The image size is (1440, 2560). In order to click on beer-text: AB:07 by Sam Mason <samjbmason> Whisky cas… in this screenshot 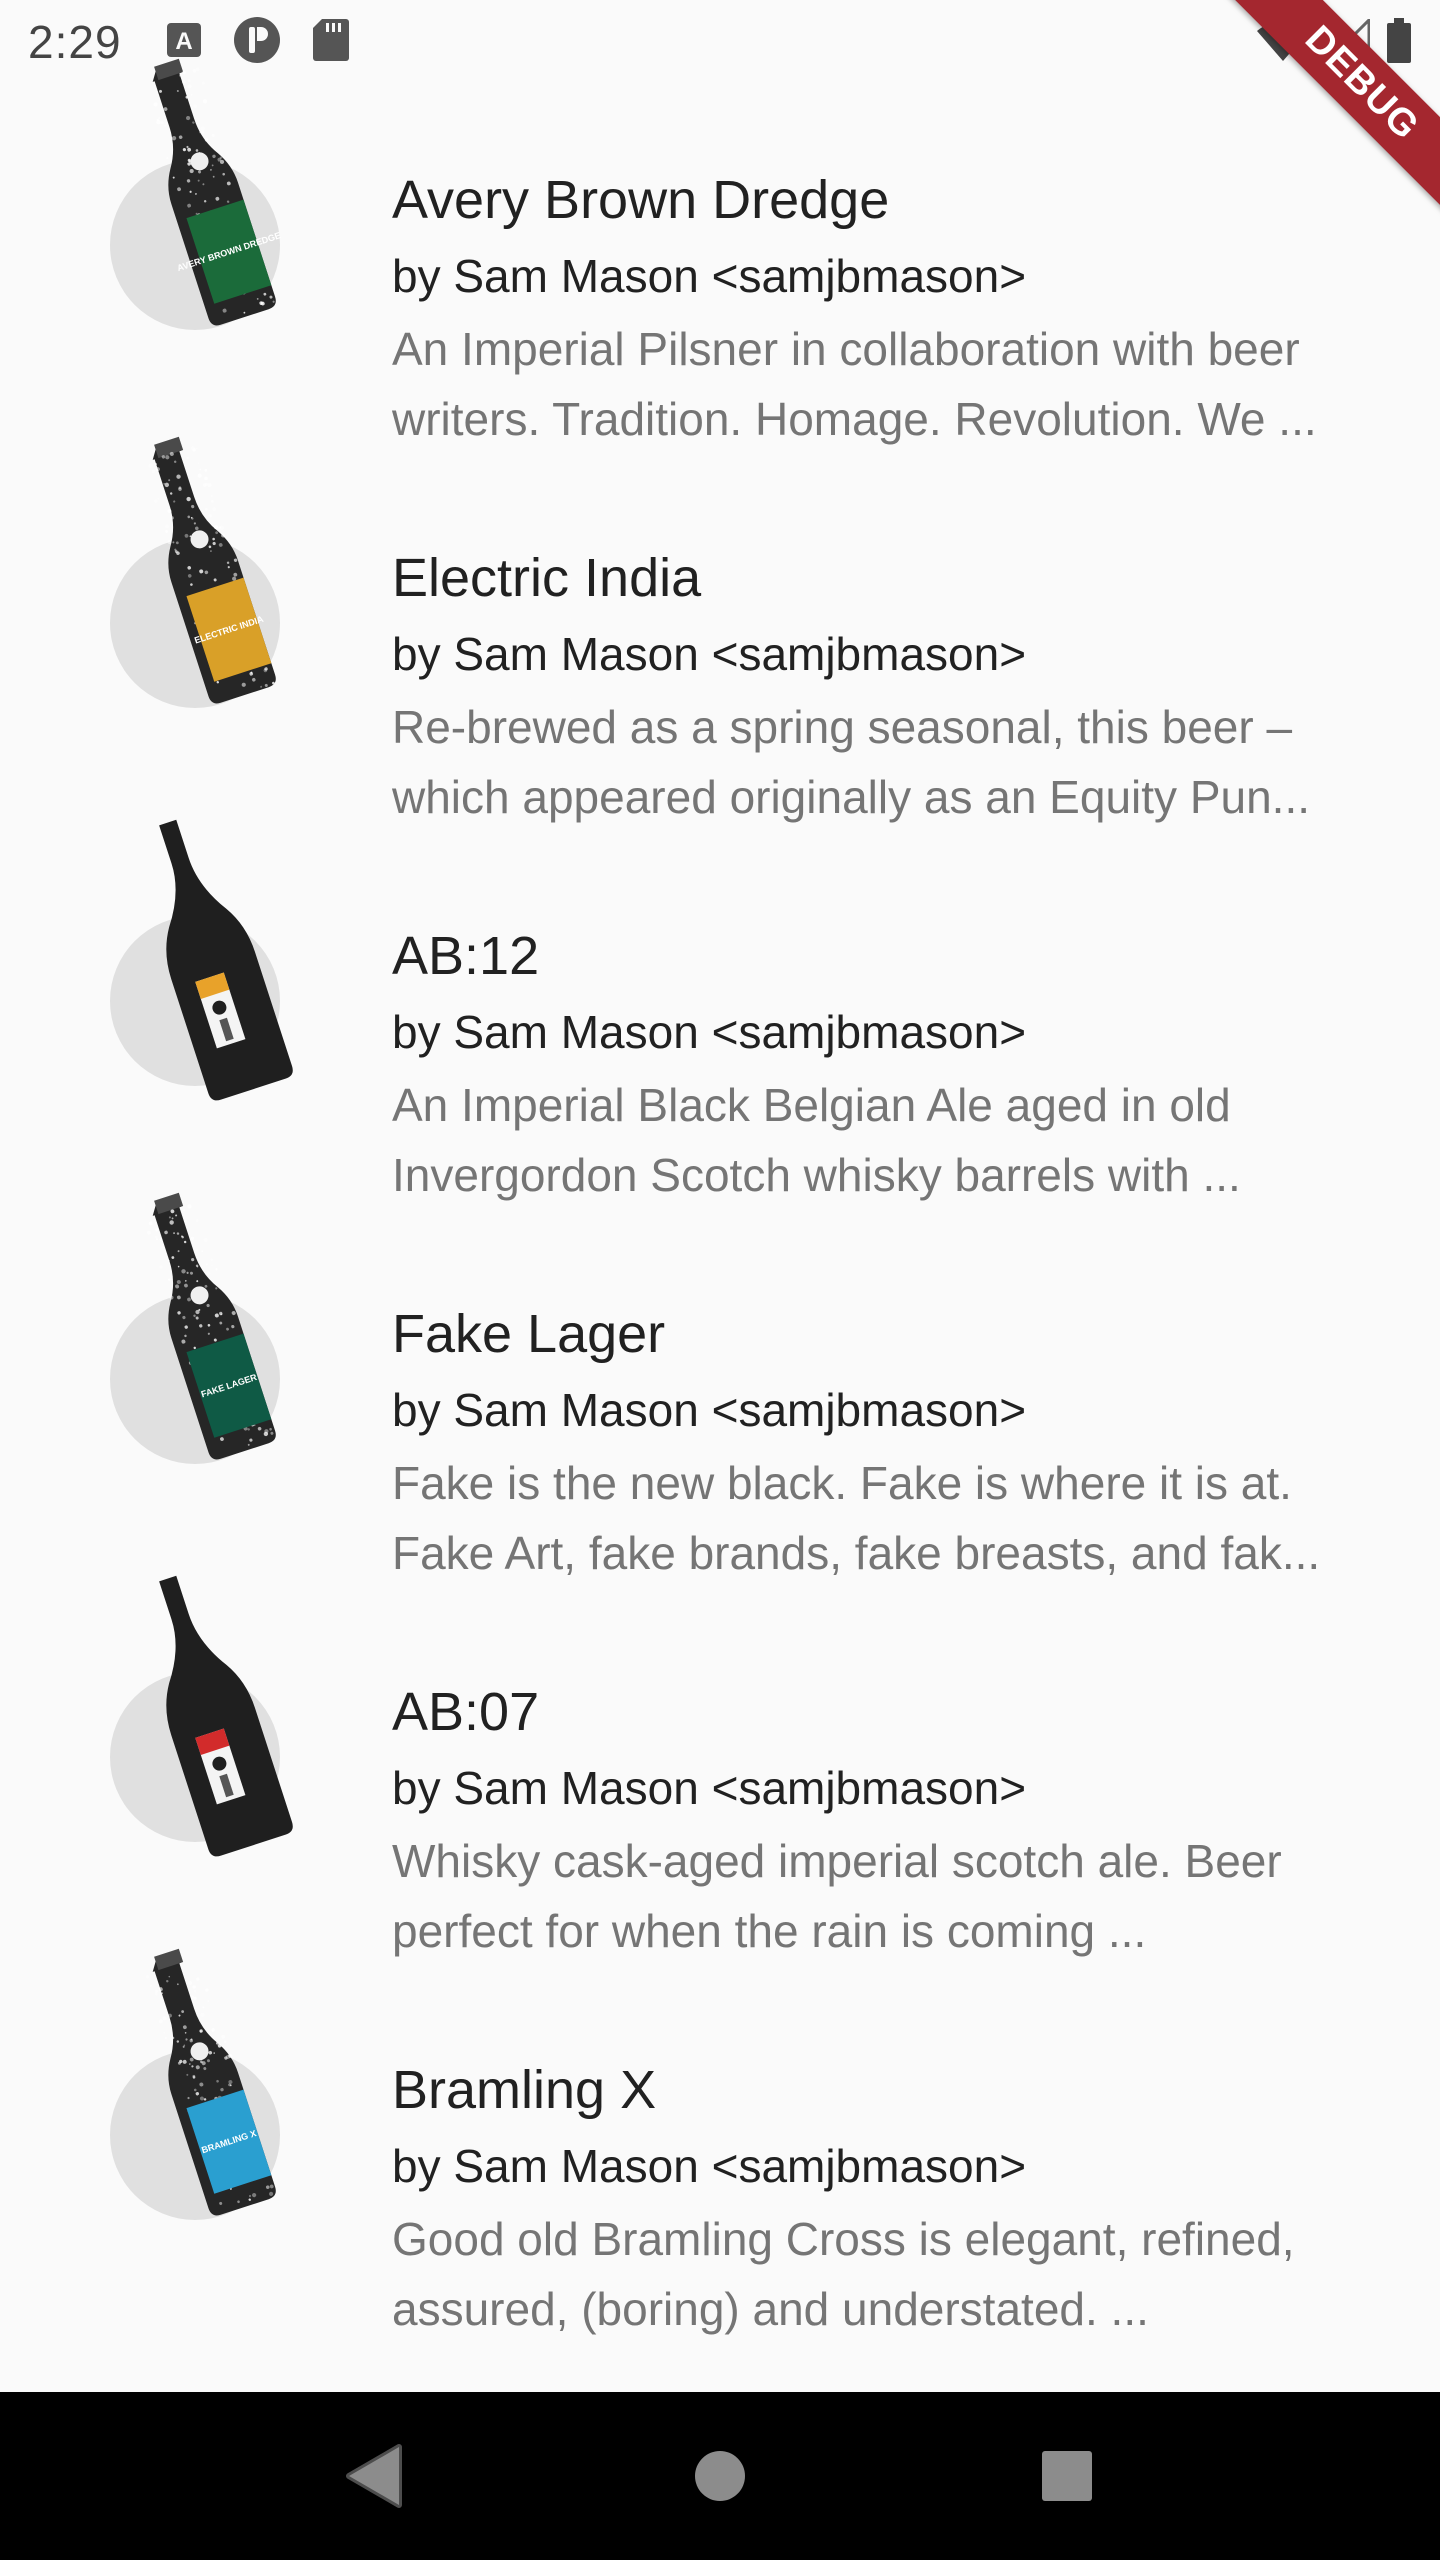, I will do `click(892, 1820)`.